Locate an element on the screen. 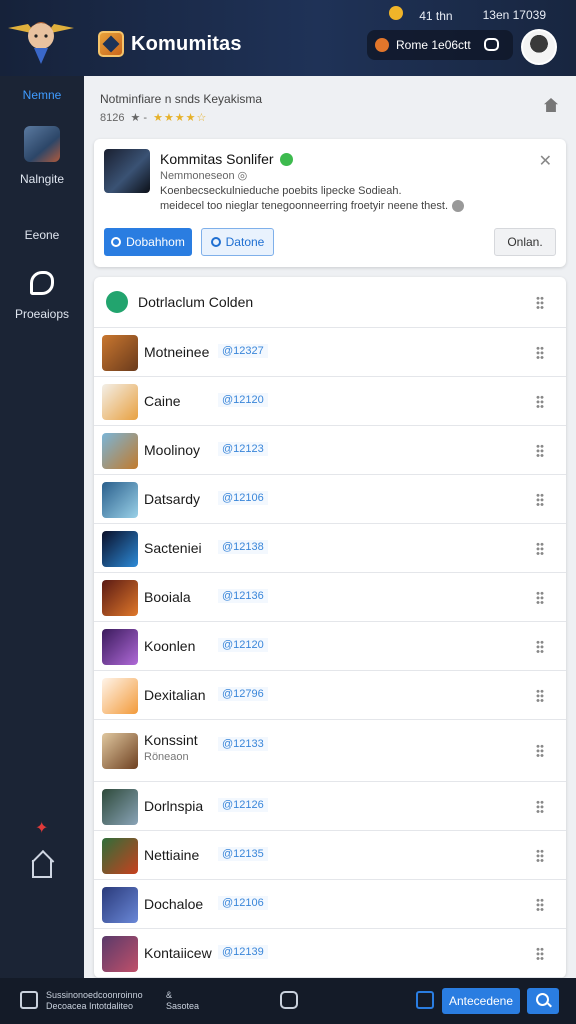  secondary-button: Datone is located at coordinates (237, 242).